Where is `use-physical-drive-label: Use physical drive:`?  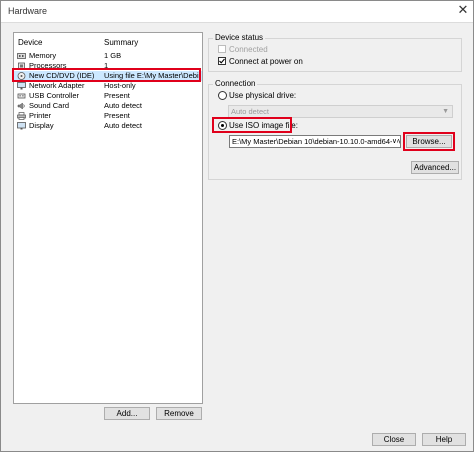
use-physical-drive-label: Use physical drive: is located at coordinates (263, 95).